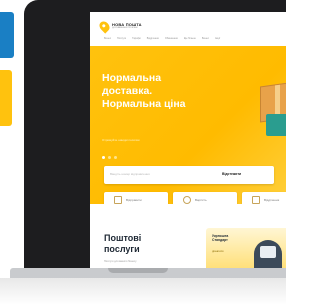 This screenshot has width=320, height=305. What do you see at coordinates (201, 200) in the screenshot?
I see `service-label: Вартість` at bounding box center [201, 200].